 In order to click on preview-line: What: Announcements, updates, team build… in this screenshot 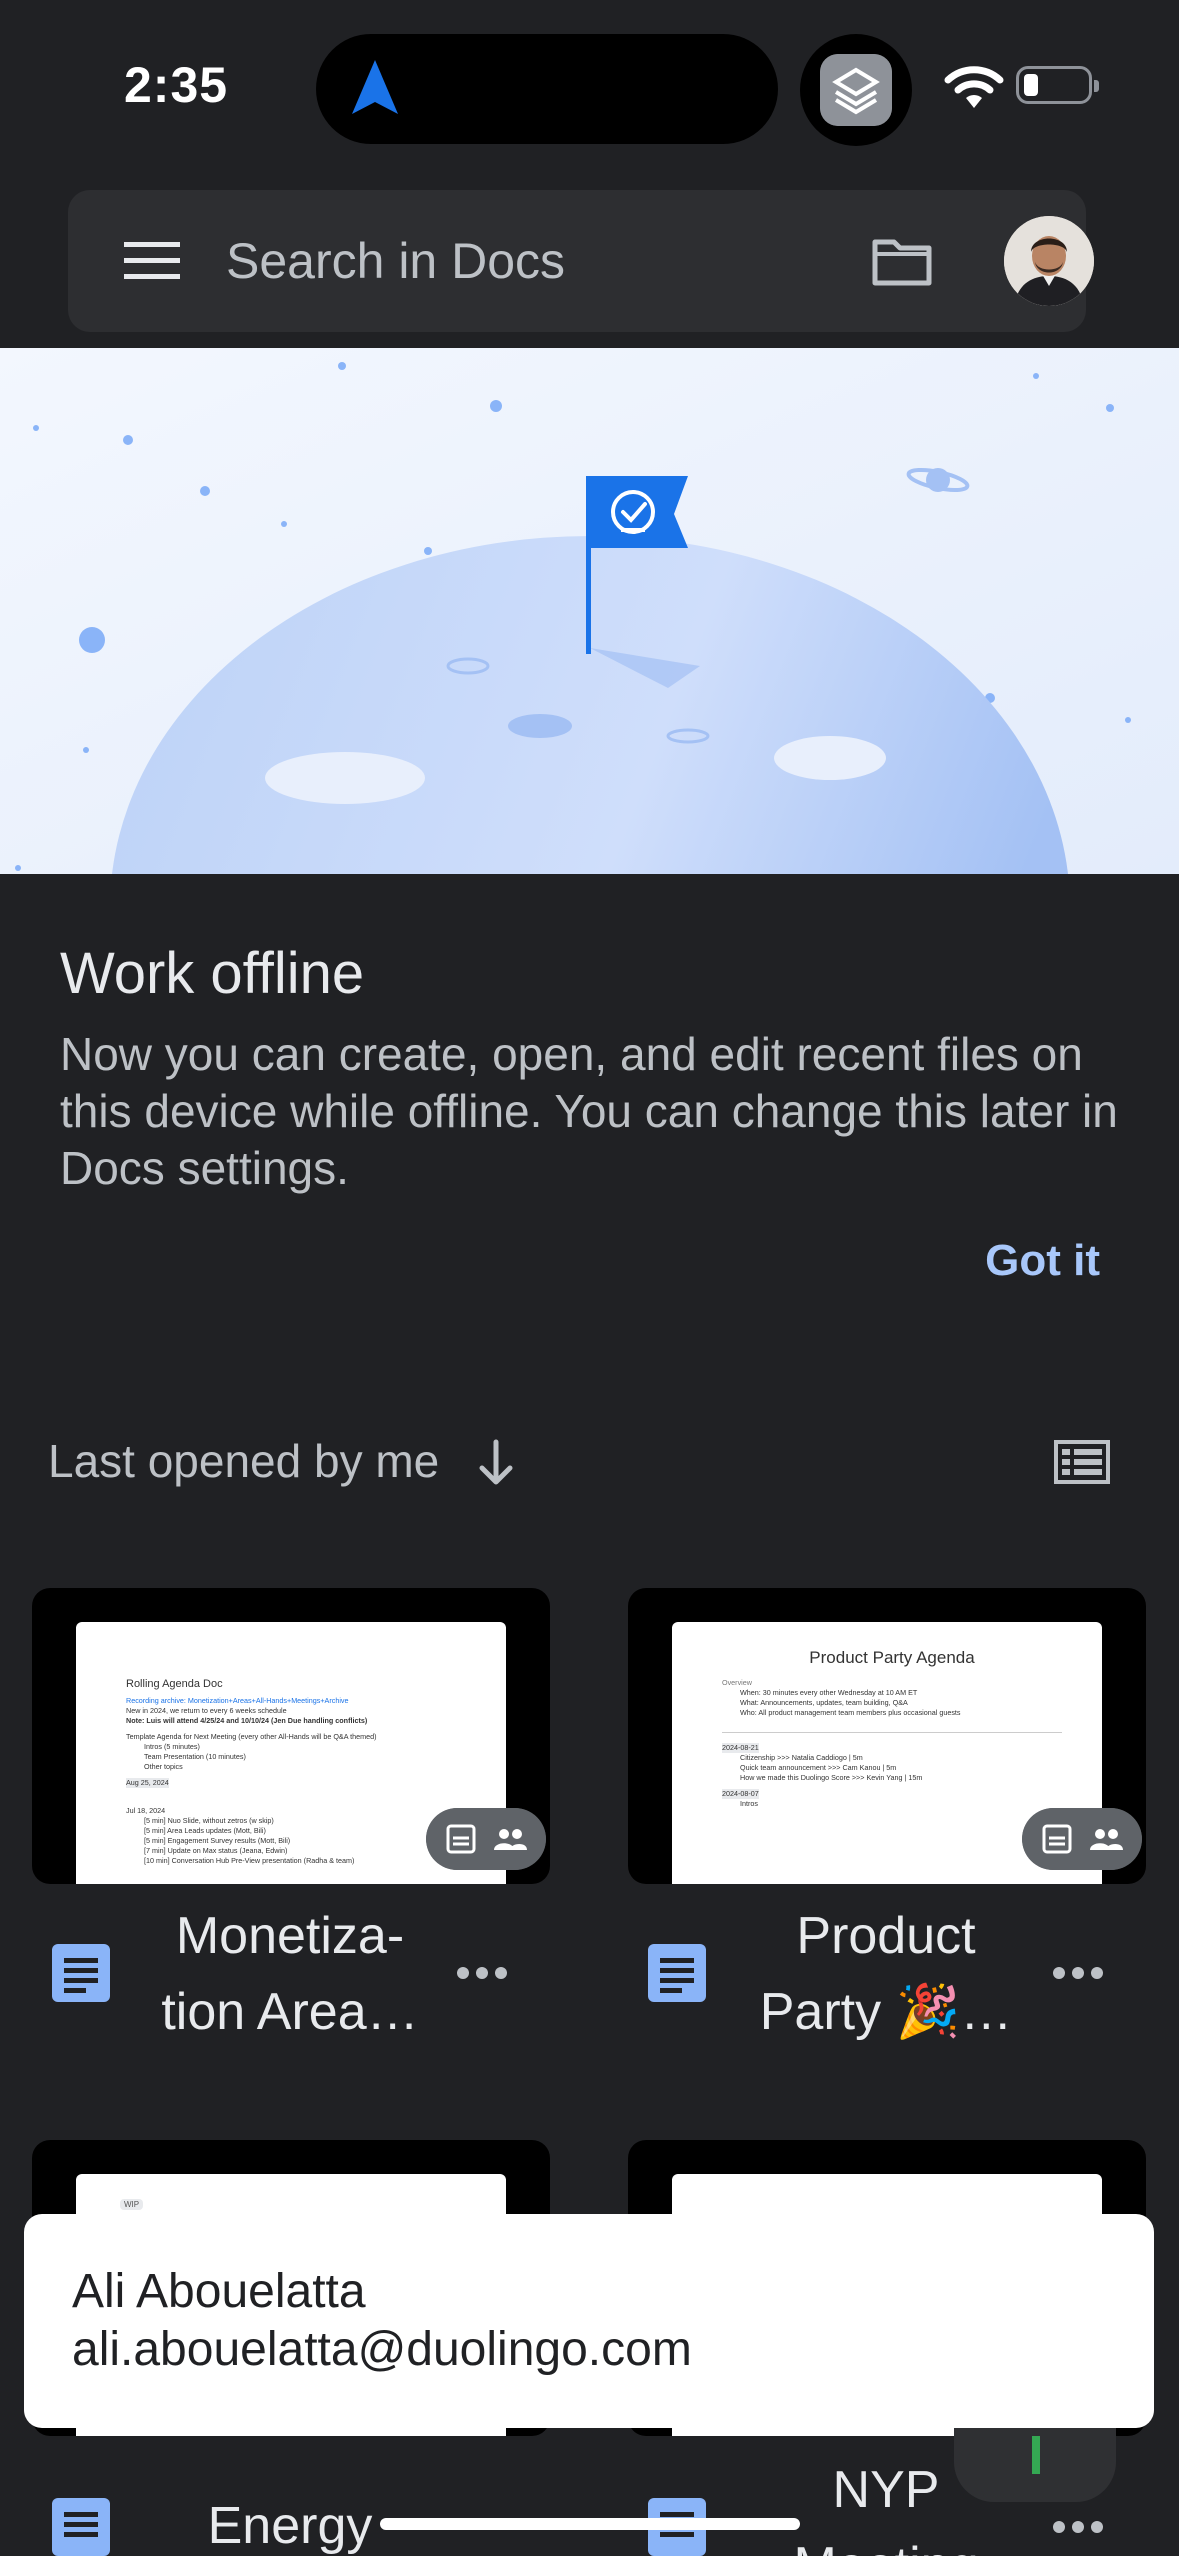, I will do `click(824, 1702)`.